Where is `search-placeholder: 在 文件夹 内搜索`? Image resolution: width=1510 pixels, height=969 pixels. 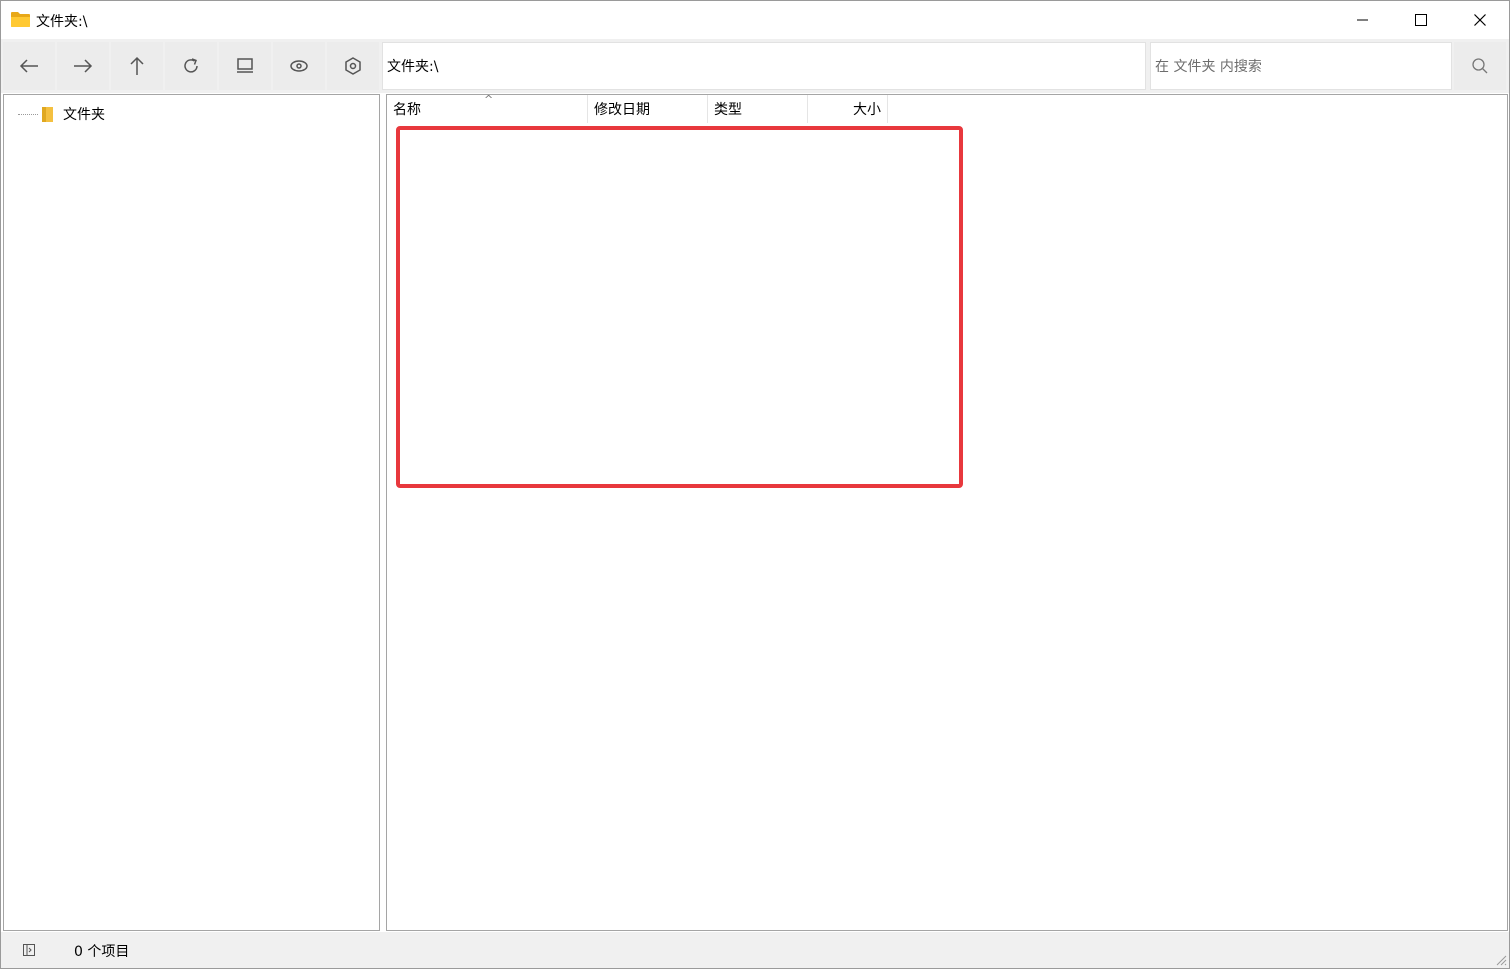 search-placeholder: 在 文件夹 内搜索 is located at coordinates (1208, 67).